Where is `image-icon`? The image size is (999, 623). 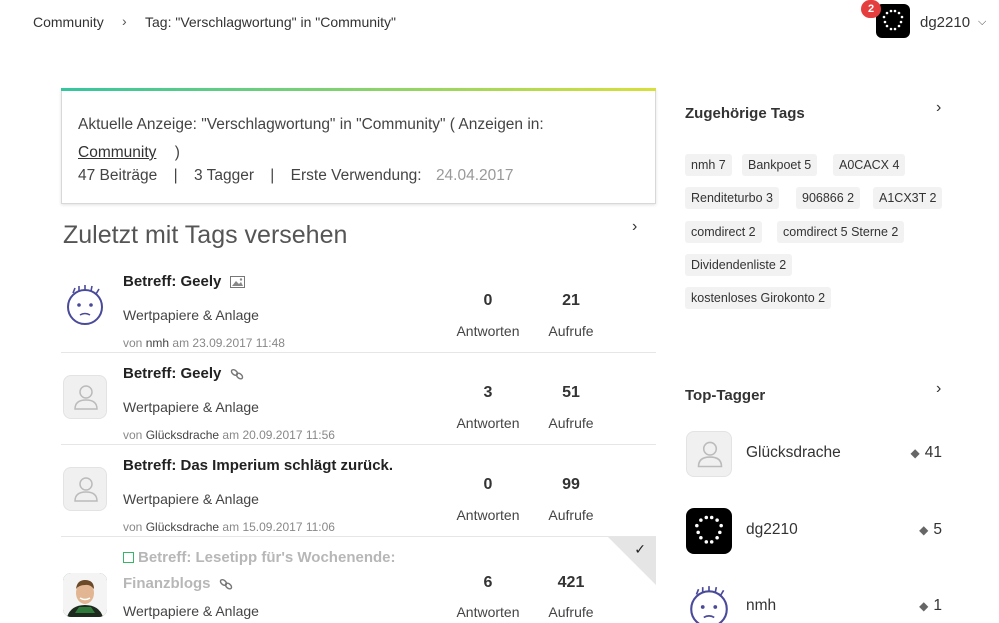
image-icon is located at coordinates (237, 282).